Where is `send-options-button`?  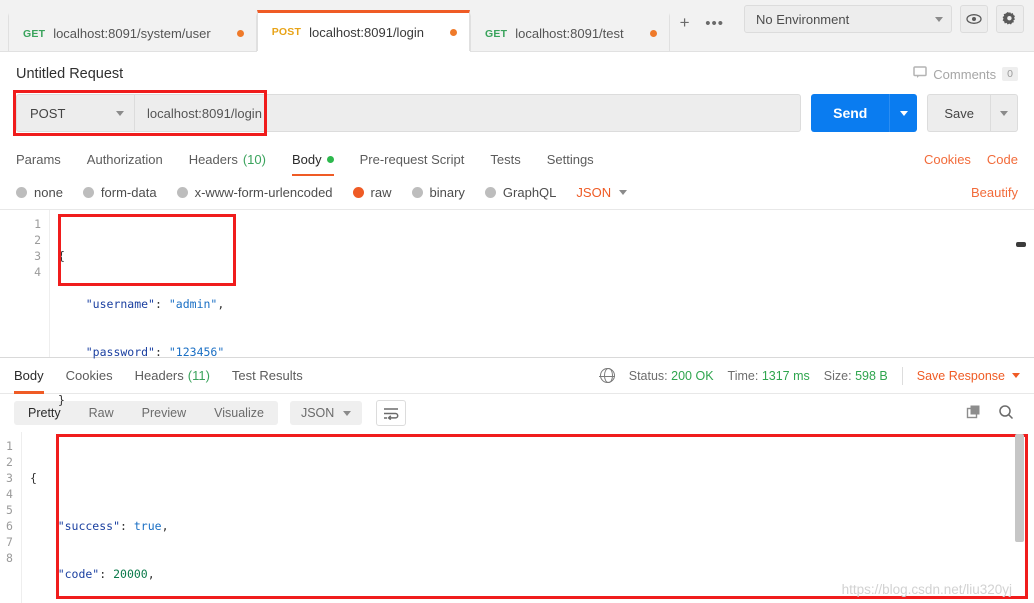
send-options-button is located at coordinates (903, 113).